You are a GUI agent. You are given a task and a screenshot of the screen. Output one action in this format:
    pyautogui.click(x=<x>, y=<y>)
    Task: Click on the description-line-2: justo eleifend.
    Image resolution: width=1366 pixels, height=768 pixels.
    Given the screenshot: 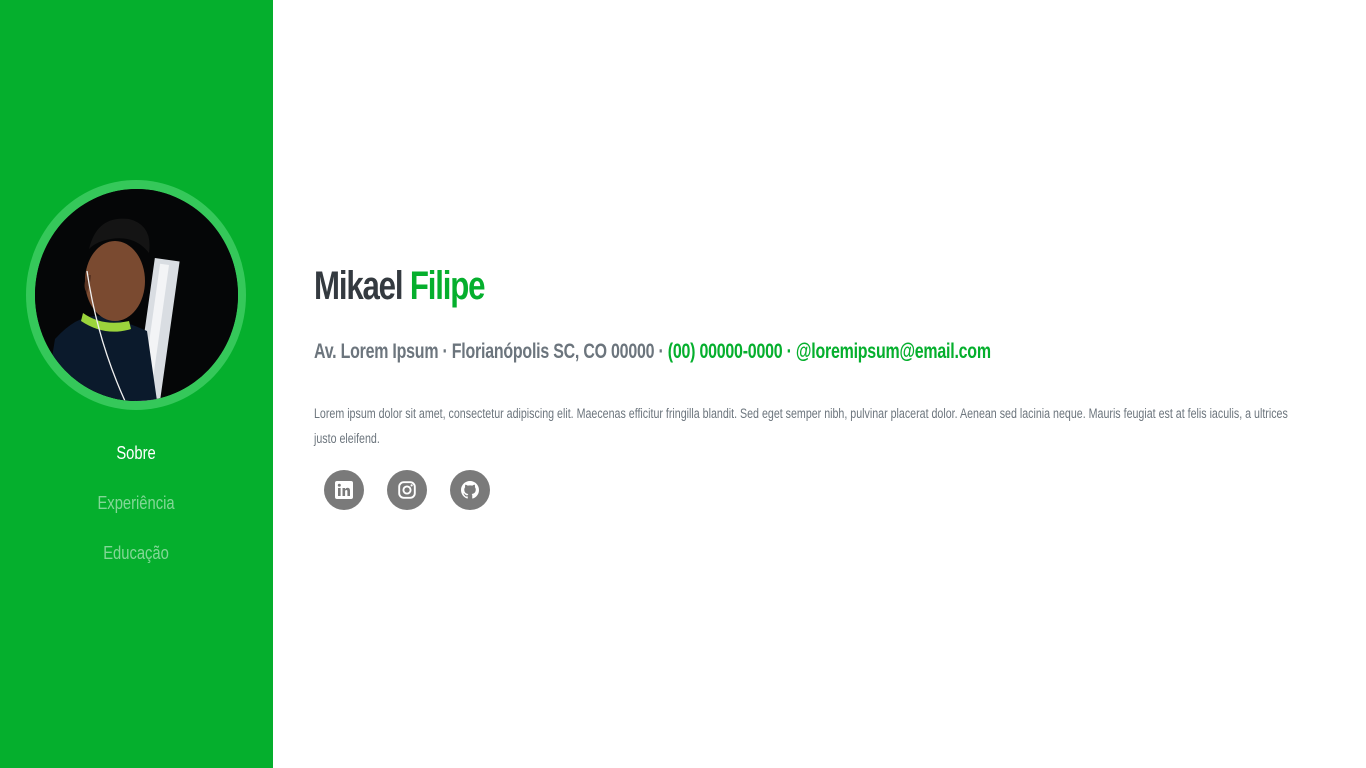 What is the action you would take?
    pyautogui.click(x=347, y=438)
    